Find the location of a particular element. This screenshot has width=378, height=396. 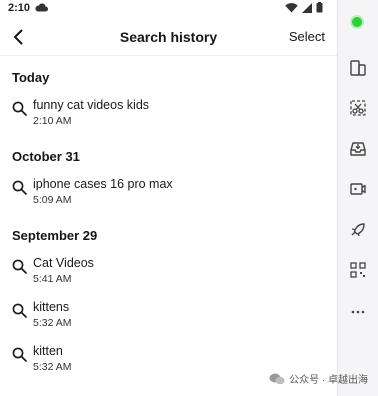

wechat-logo-icon is located at coordinates (277, 378).